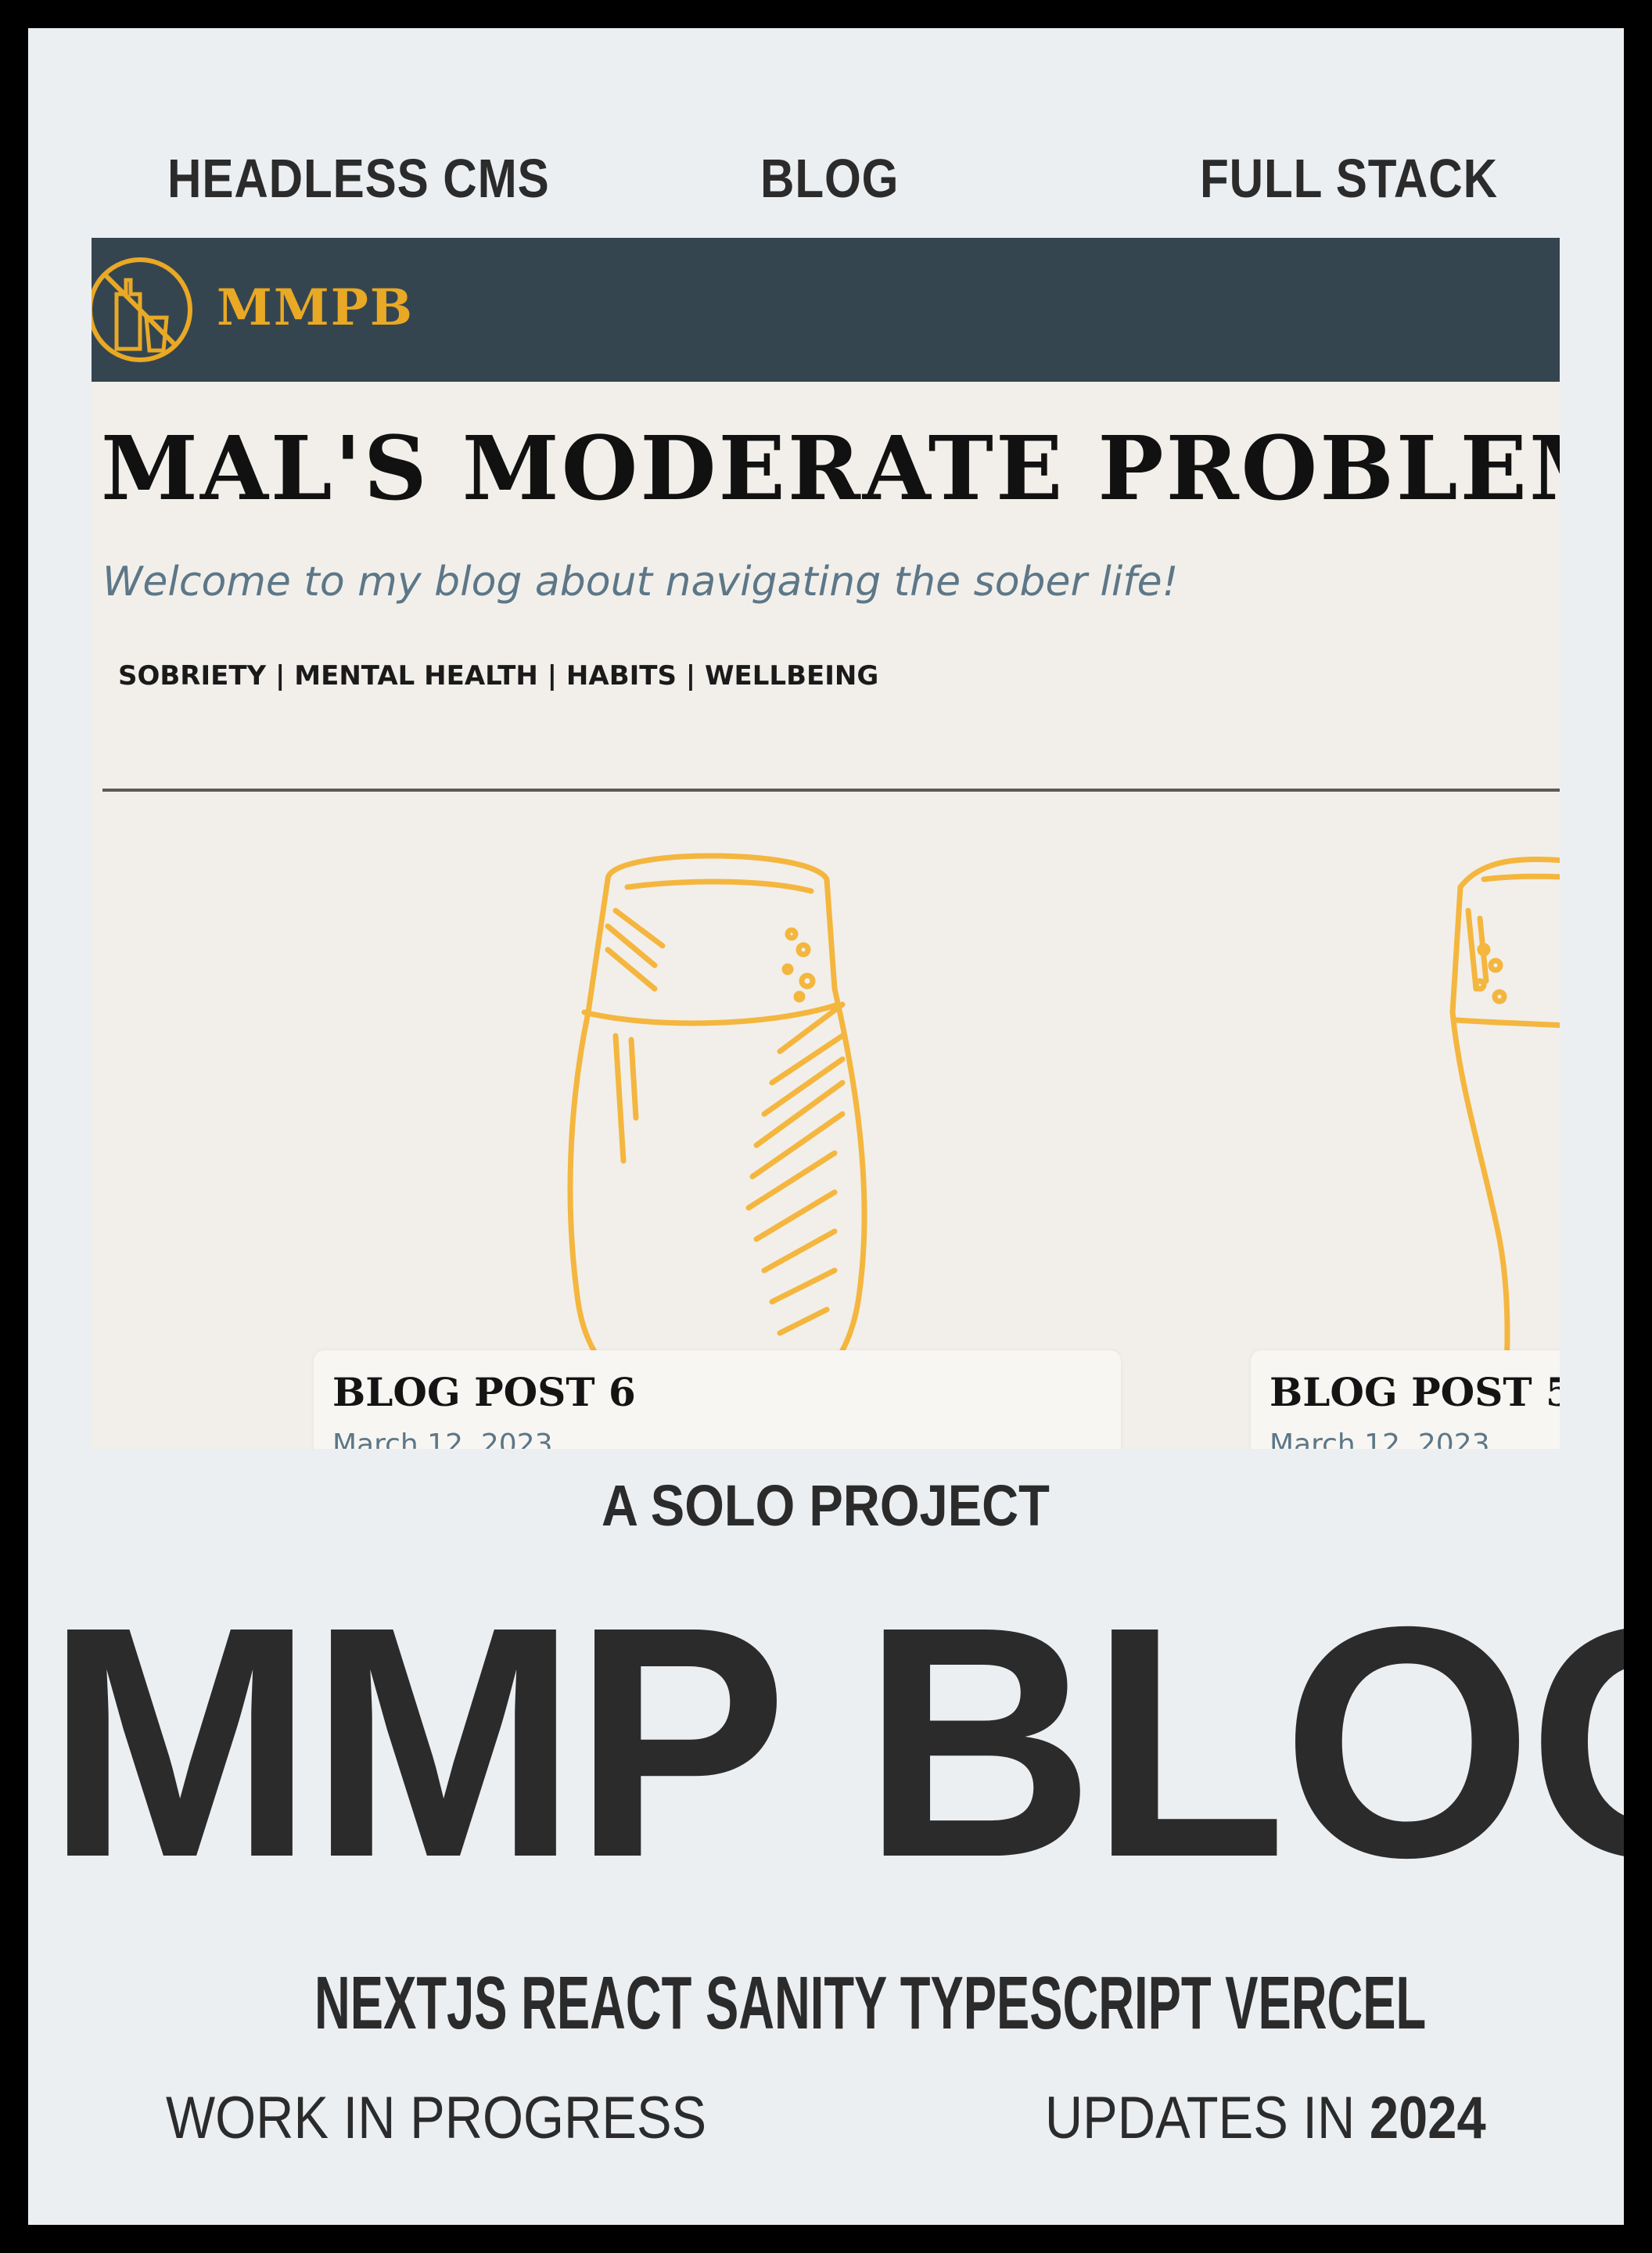 The image size is (1652, 2253). Describe the element at coordinates (830, 179) in the screenshot. I see `tag-blog: BLOG` at that location.